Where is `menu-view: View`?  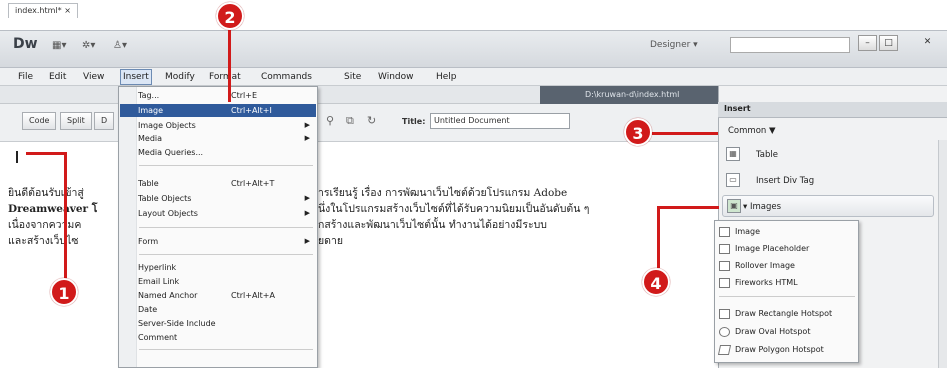
menu-view: View is located at coordinates (93, 77).